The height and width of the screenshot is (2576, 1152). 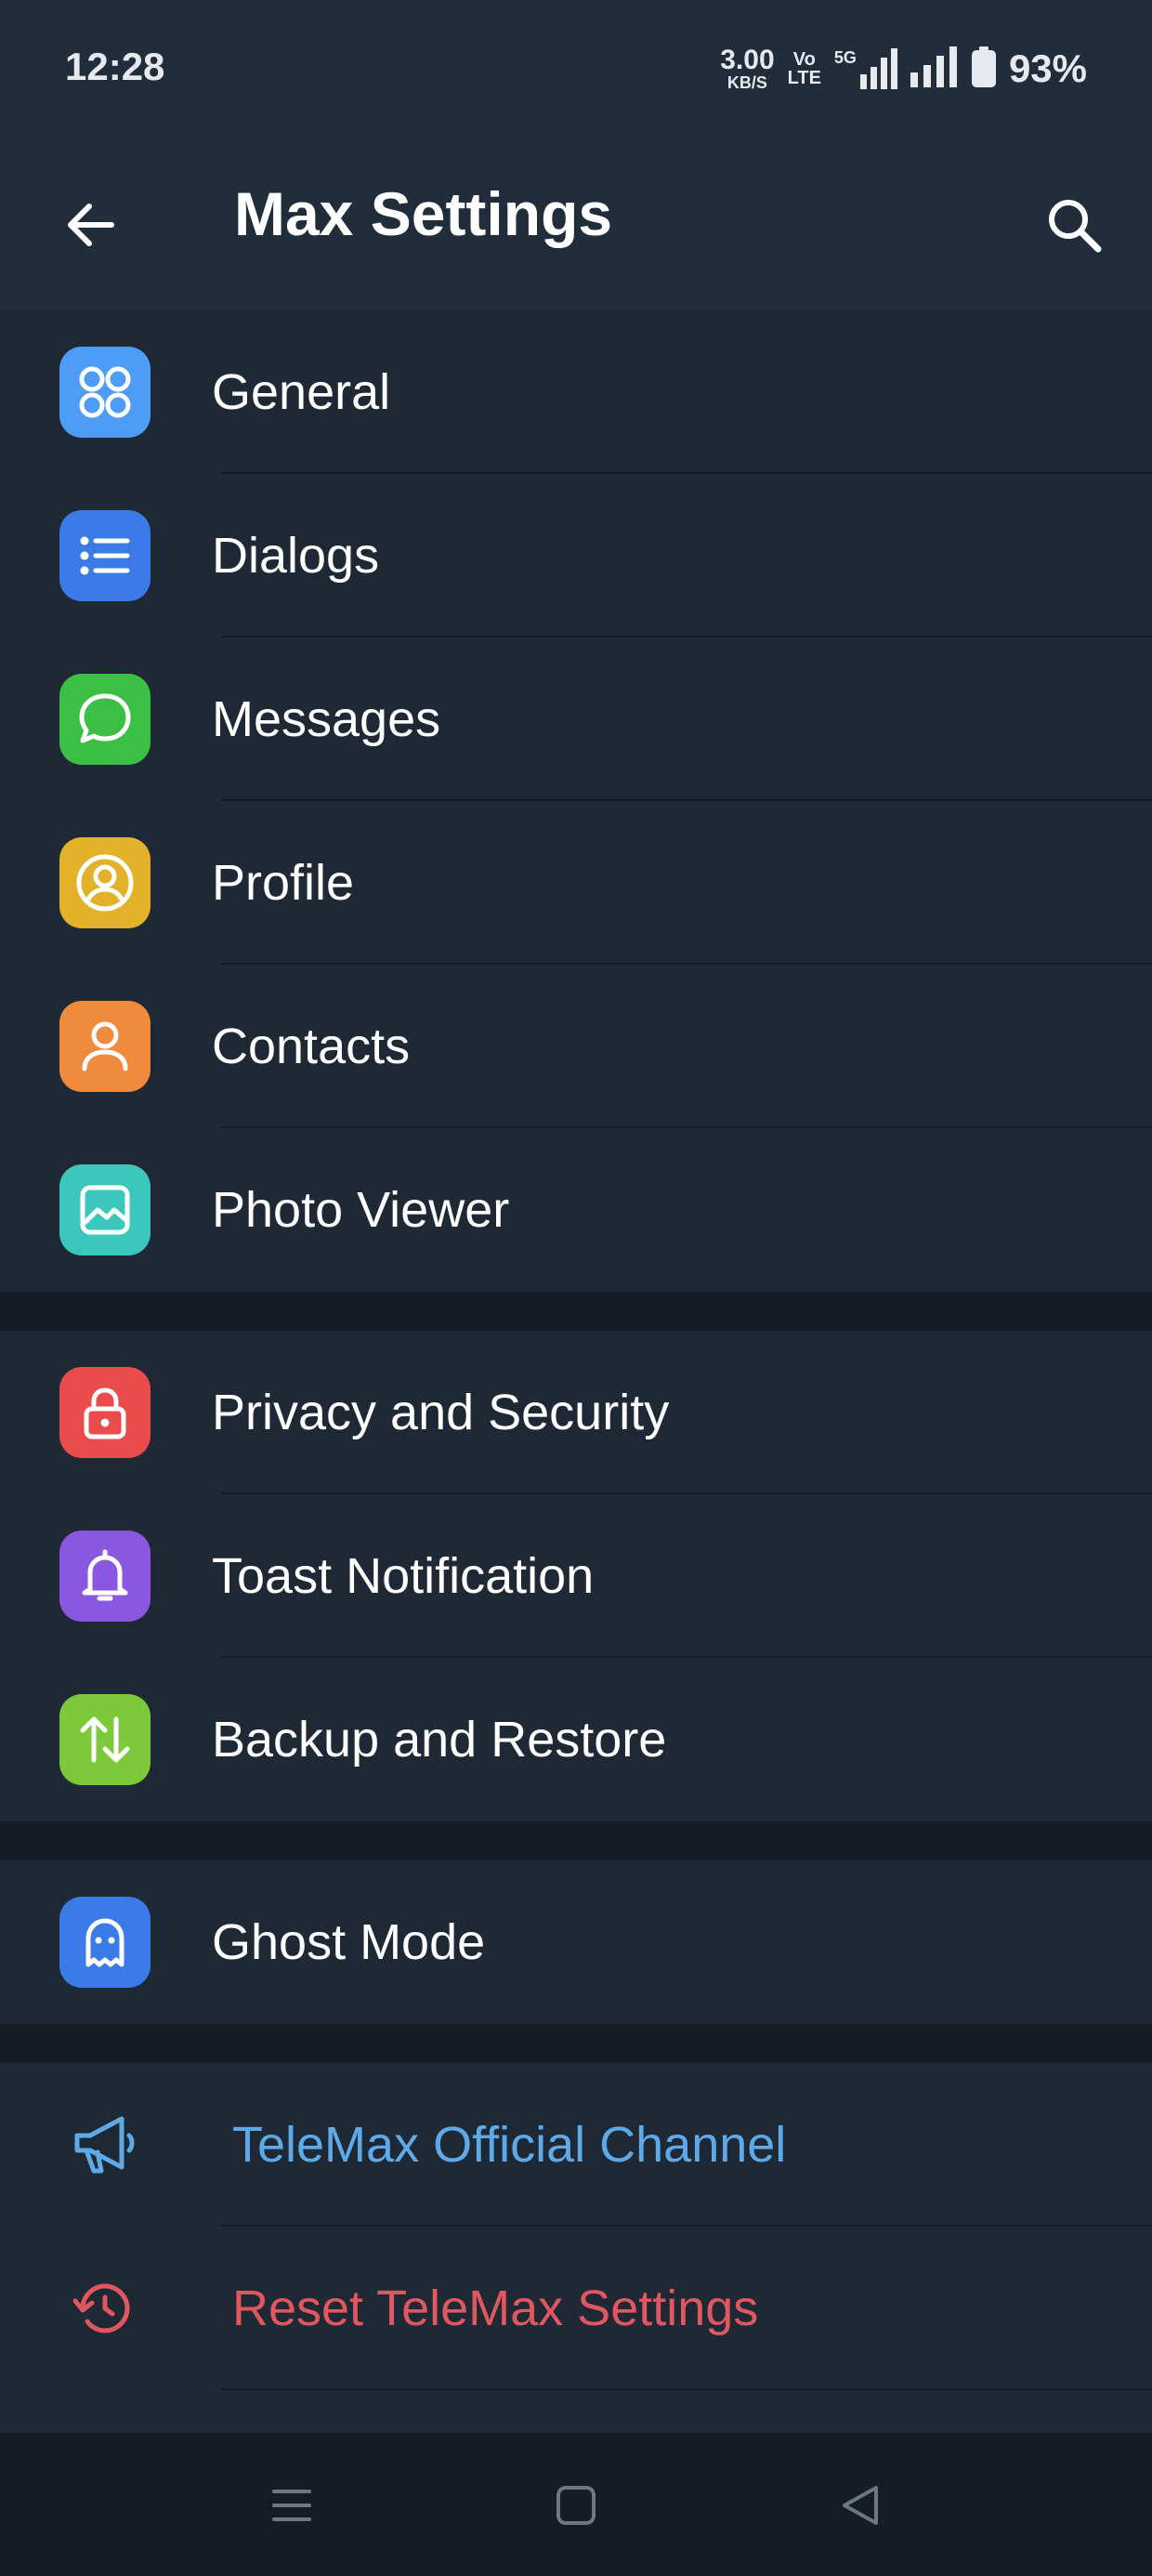 I want to click on user-icon, so click(x=105, y=1046).